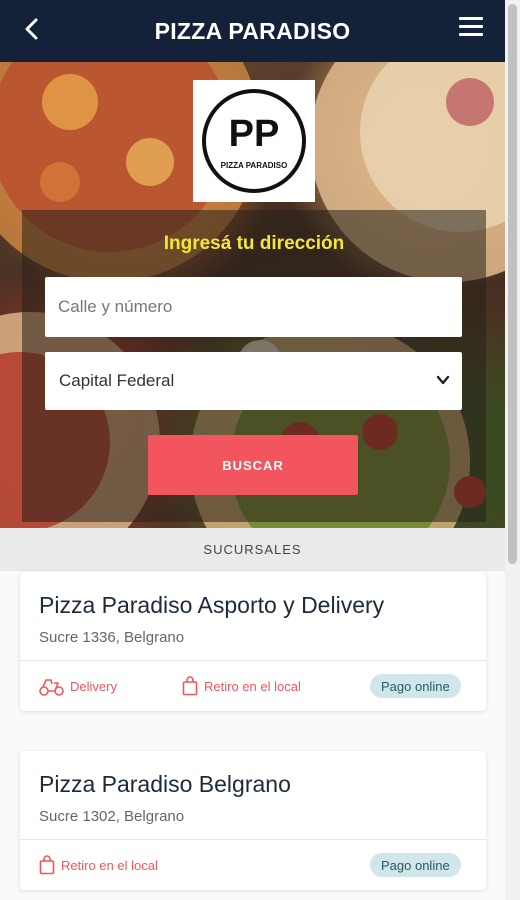  What do you see at coordinates (443, 380) in the screenshot?
I see `chevron-down-icon` at bounding box center [443, 380].